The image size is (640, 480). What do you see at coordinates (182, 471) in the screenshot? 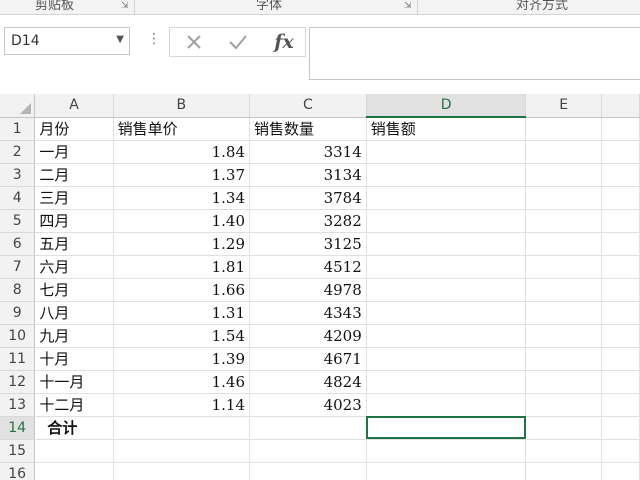
I see `cell-b16` at bounding box center [182, 471].